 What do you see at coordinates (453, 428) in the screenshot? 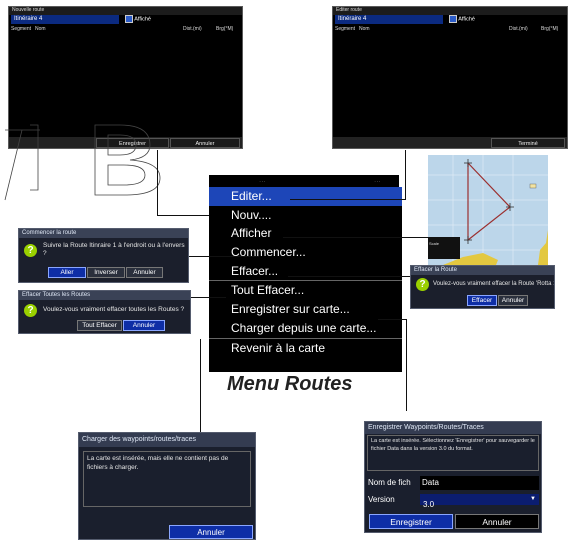
I see `save-card-title: Enregistrer Waypoints/Routes/Traces` at bounding box center [453, 428].